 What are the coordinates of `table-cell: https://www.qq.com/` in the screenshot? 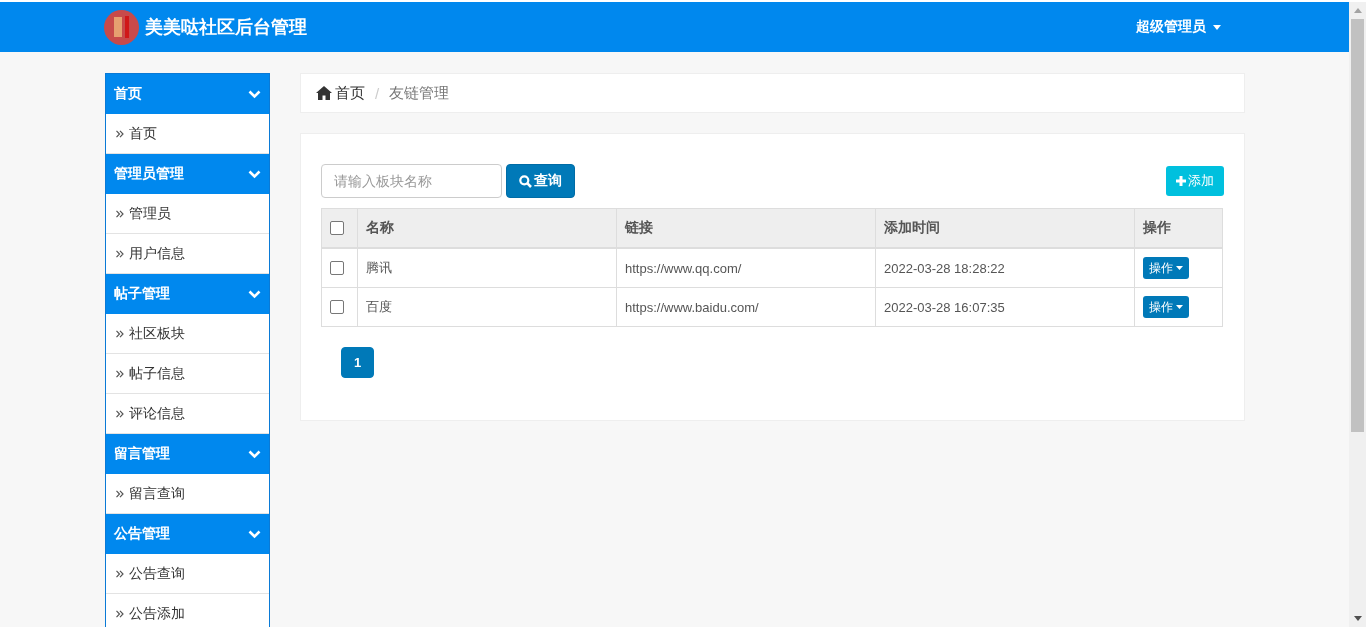 It's located at (746, 268).